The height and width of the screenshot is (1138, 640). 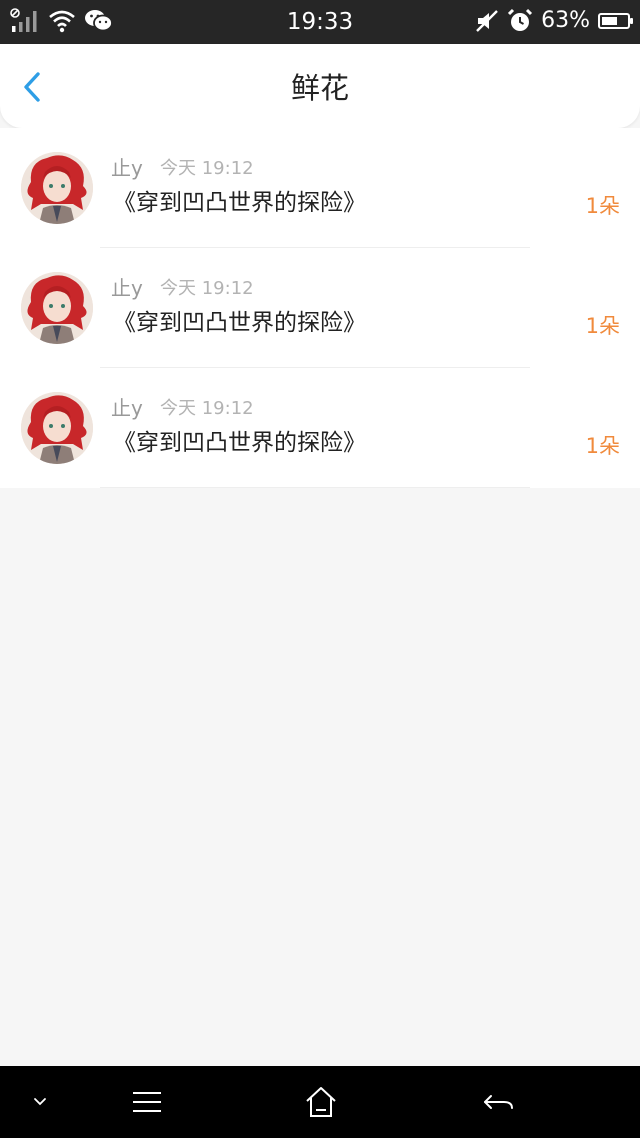 I want to click on battery-percent: 63%, so click(x=565, y=20).